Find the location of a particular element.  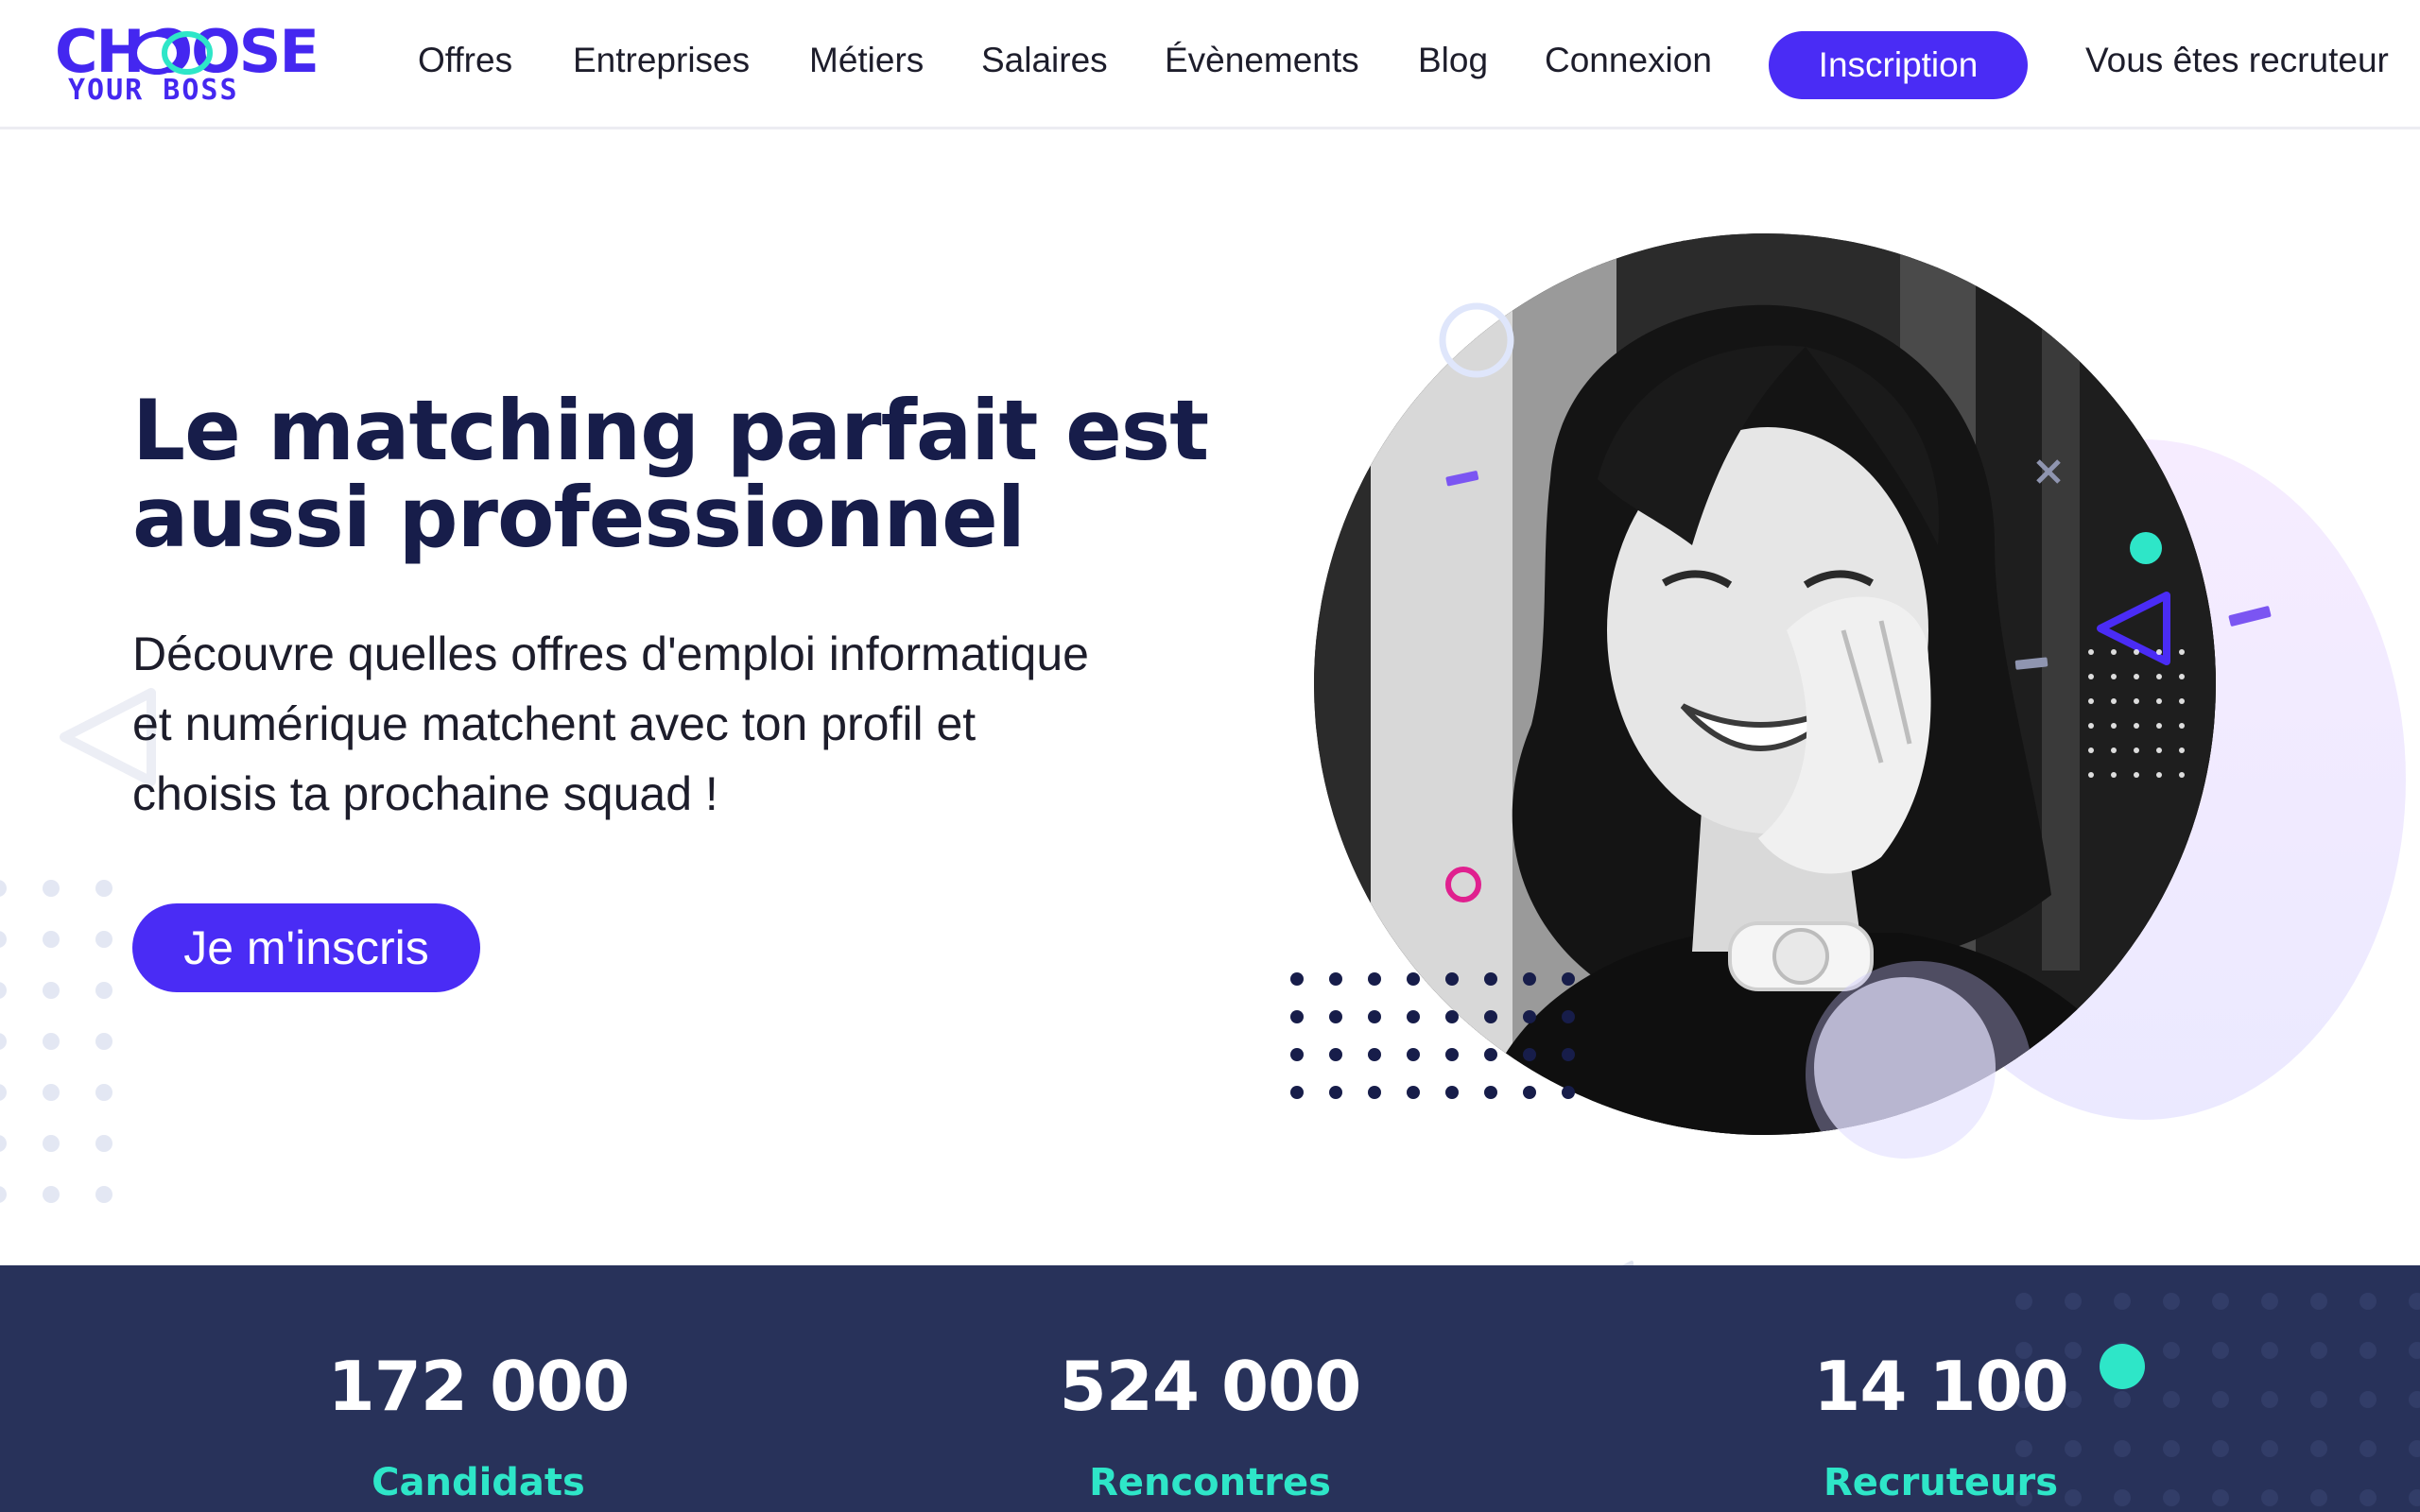

hero-title-line-1: Le matching parfait est is located at coordinates (671, 430).